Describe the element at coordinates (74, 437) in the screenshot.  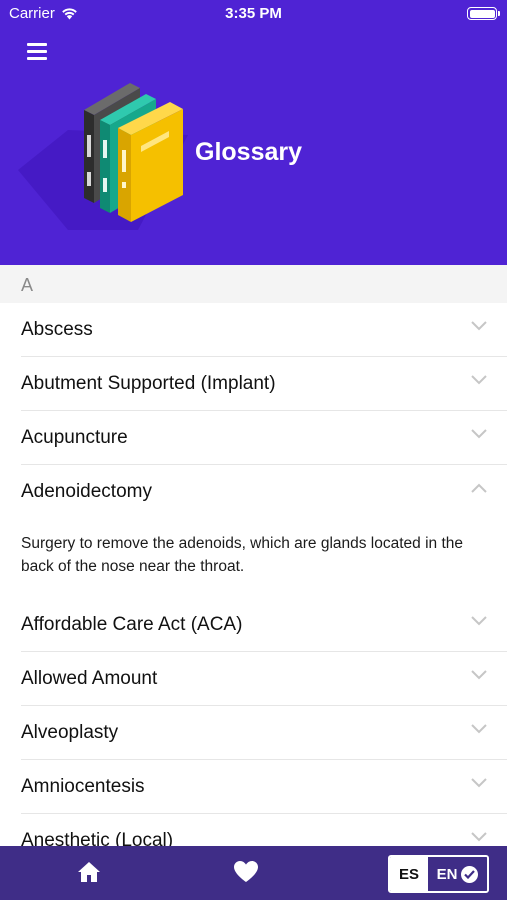
I see `glossary-term: Acupuncture` at that location.